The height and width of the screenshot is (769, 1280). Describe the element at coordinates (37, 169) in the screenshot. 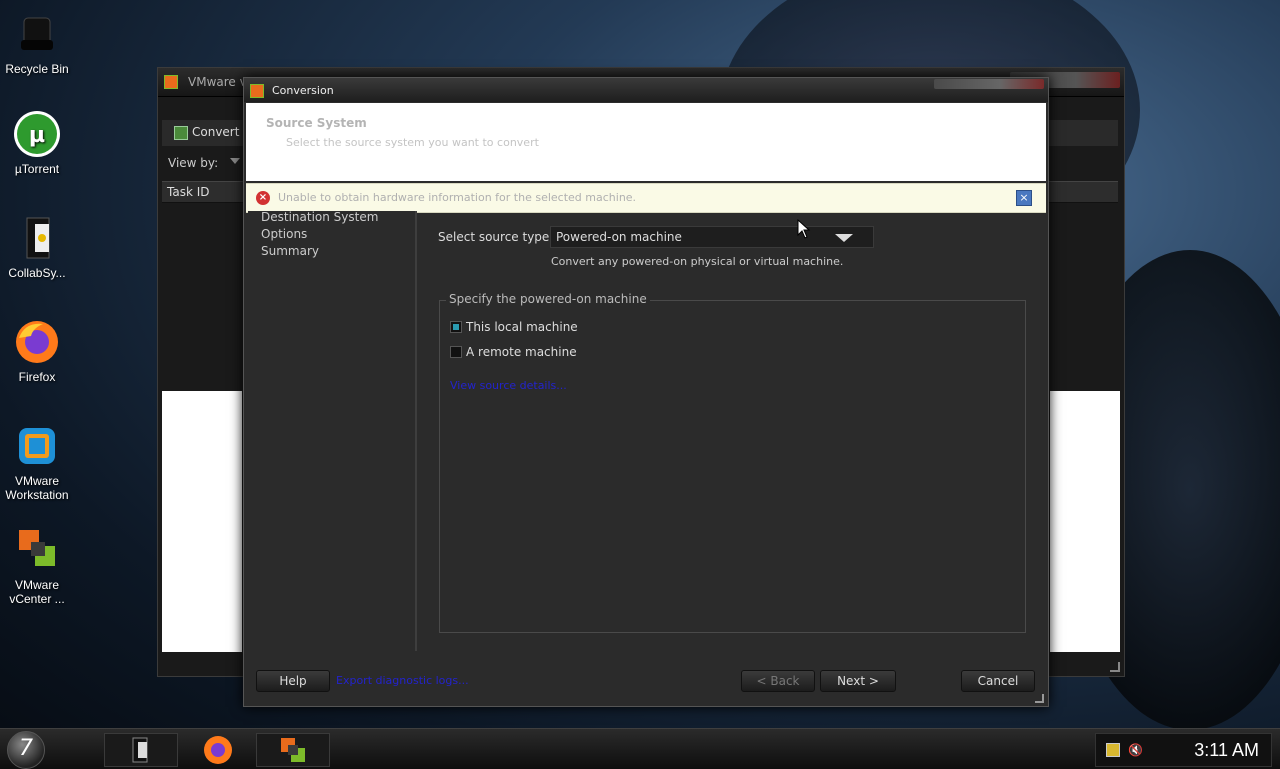

I see `desktop-icon-label: µTorrent` at that location.